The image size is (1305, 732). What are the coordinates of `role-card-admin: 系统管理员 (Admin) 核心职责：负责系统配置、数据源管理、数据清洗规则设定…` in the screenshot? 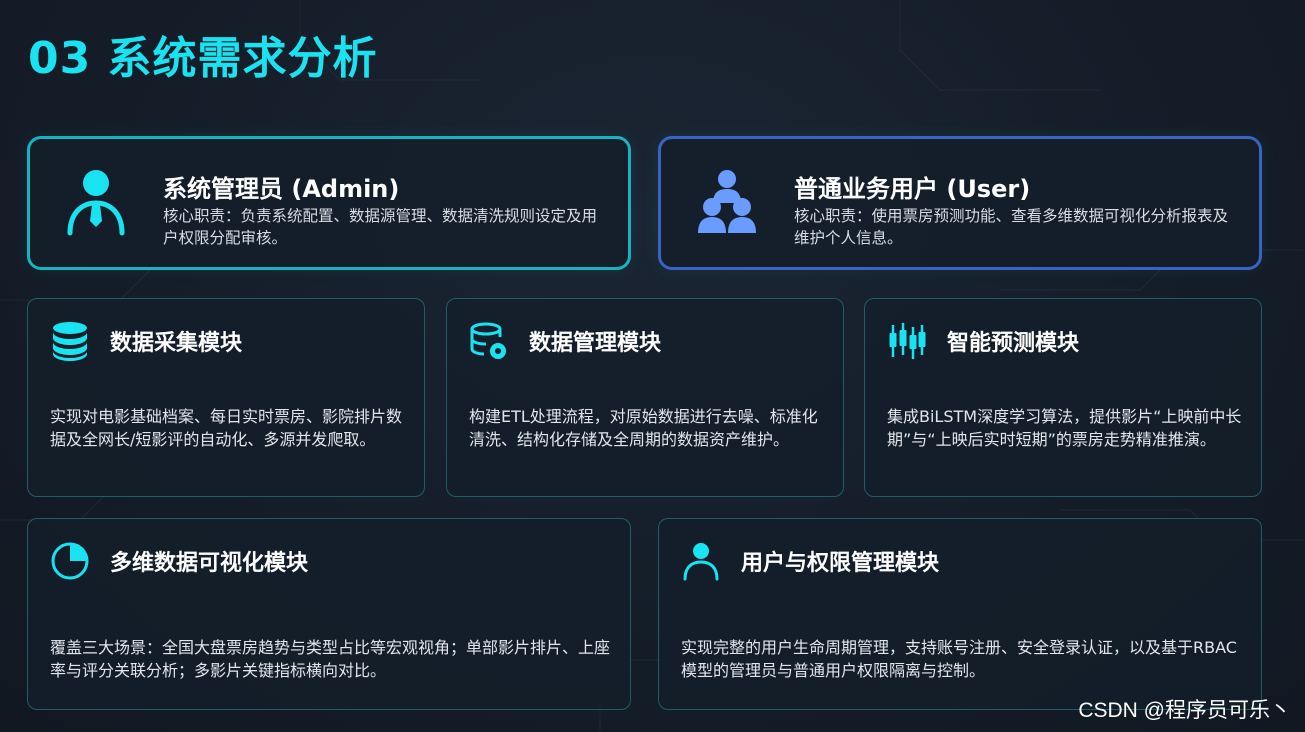 It's located at (329, 203).